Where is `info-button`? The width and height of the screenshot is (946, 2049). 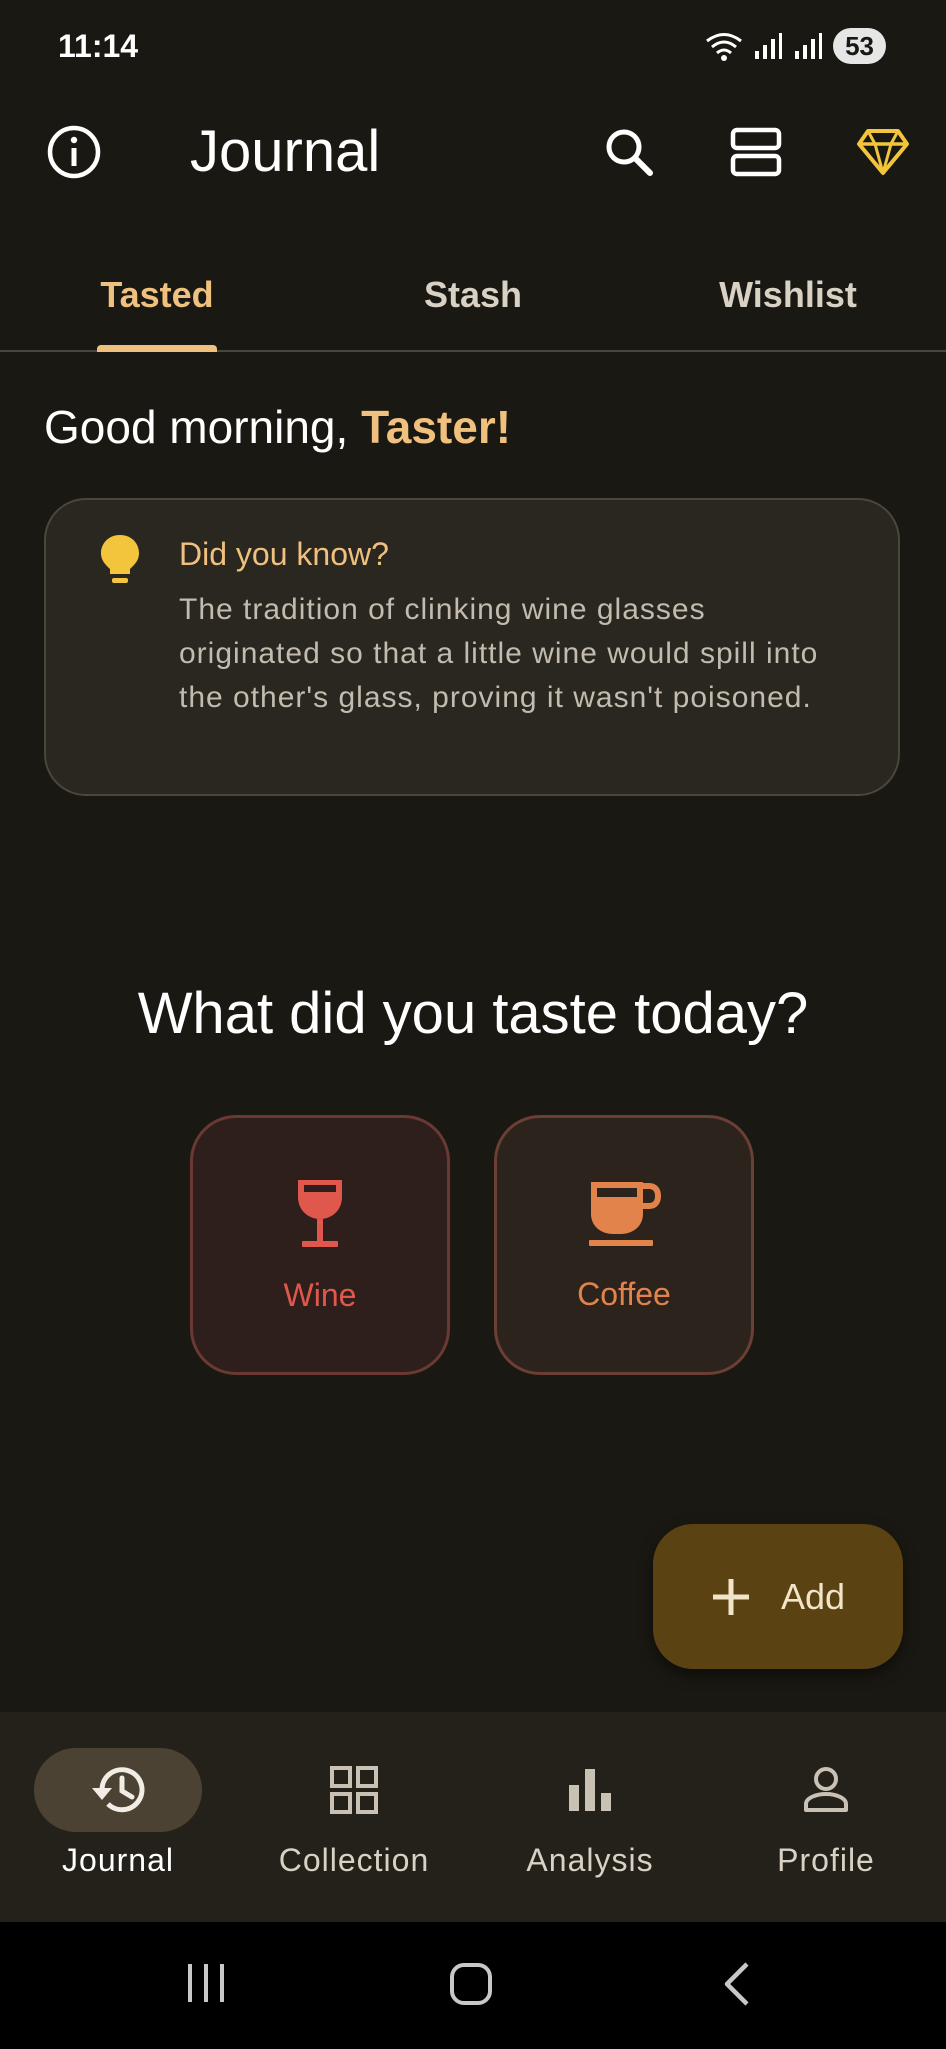 info-button is located at coordinates (74, 152).